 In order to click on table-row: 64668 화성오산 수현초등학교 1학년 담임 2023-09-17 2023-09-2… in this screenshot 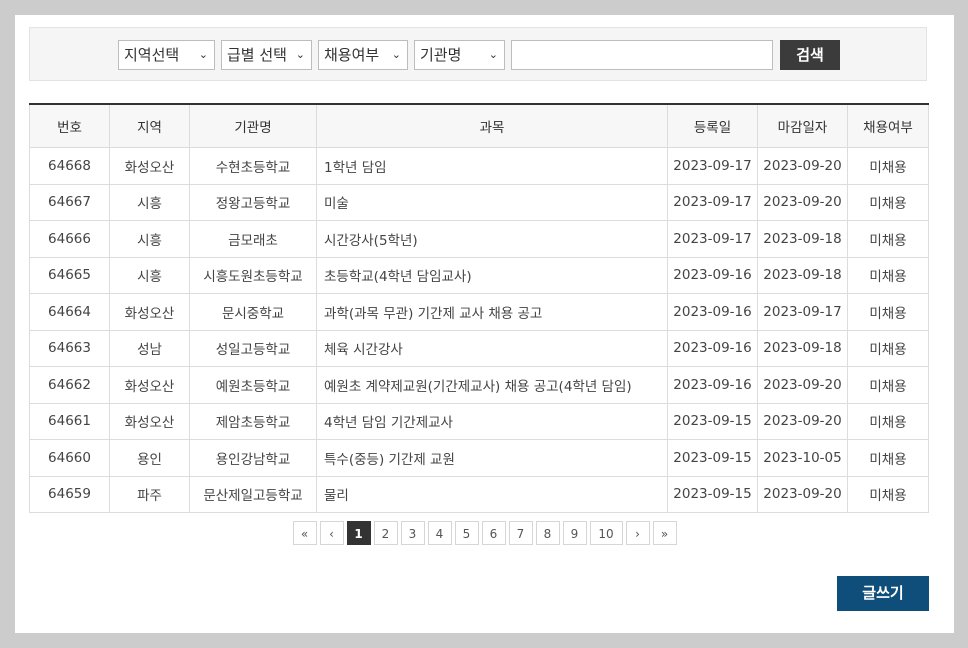, I will do `click(479, 166)`.